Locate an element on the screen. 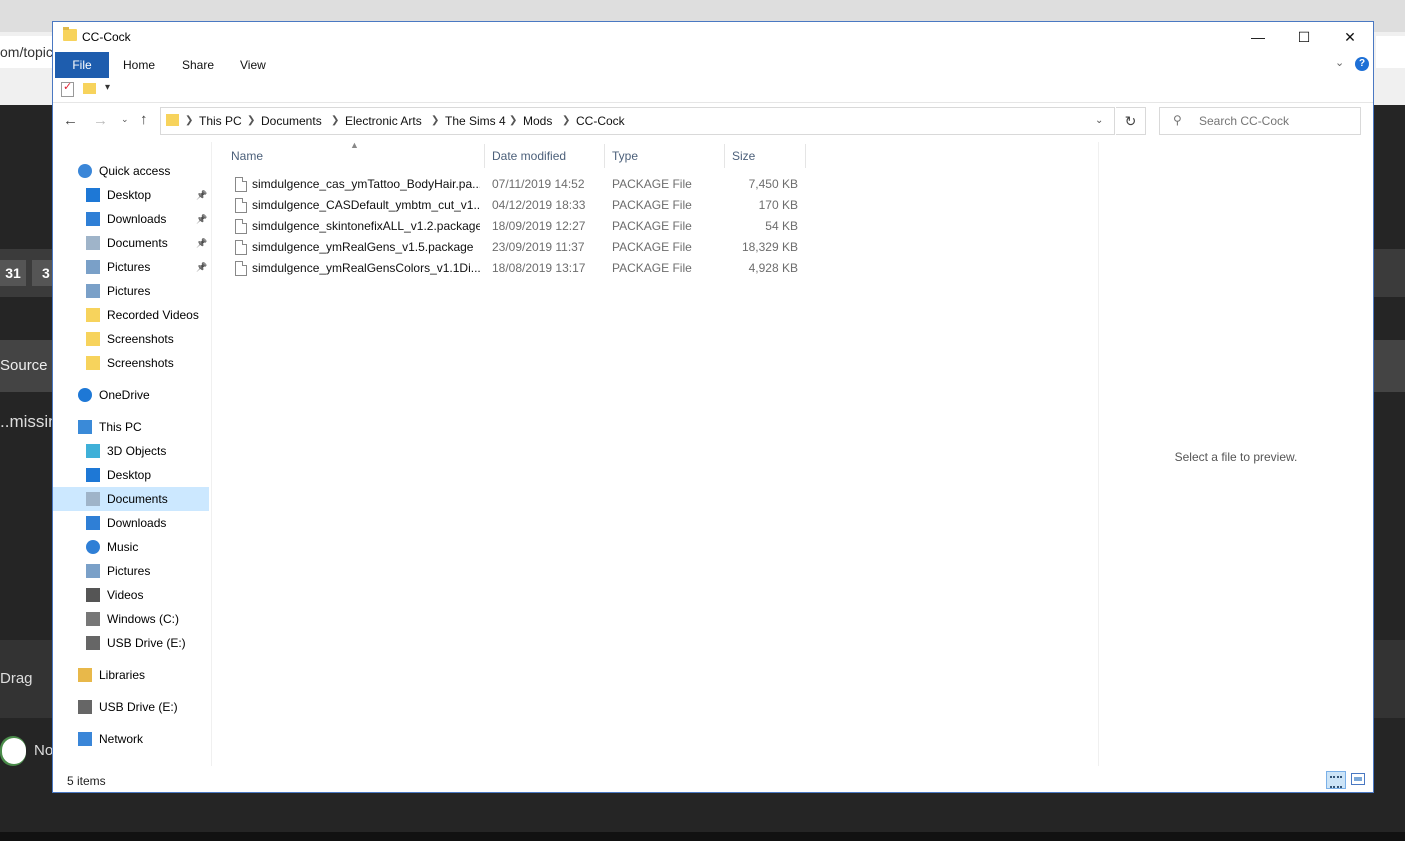 The height and width of the screenshot is (841, 1405). item-count: 5 items is located at coordinates (86, 781).